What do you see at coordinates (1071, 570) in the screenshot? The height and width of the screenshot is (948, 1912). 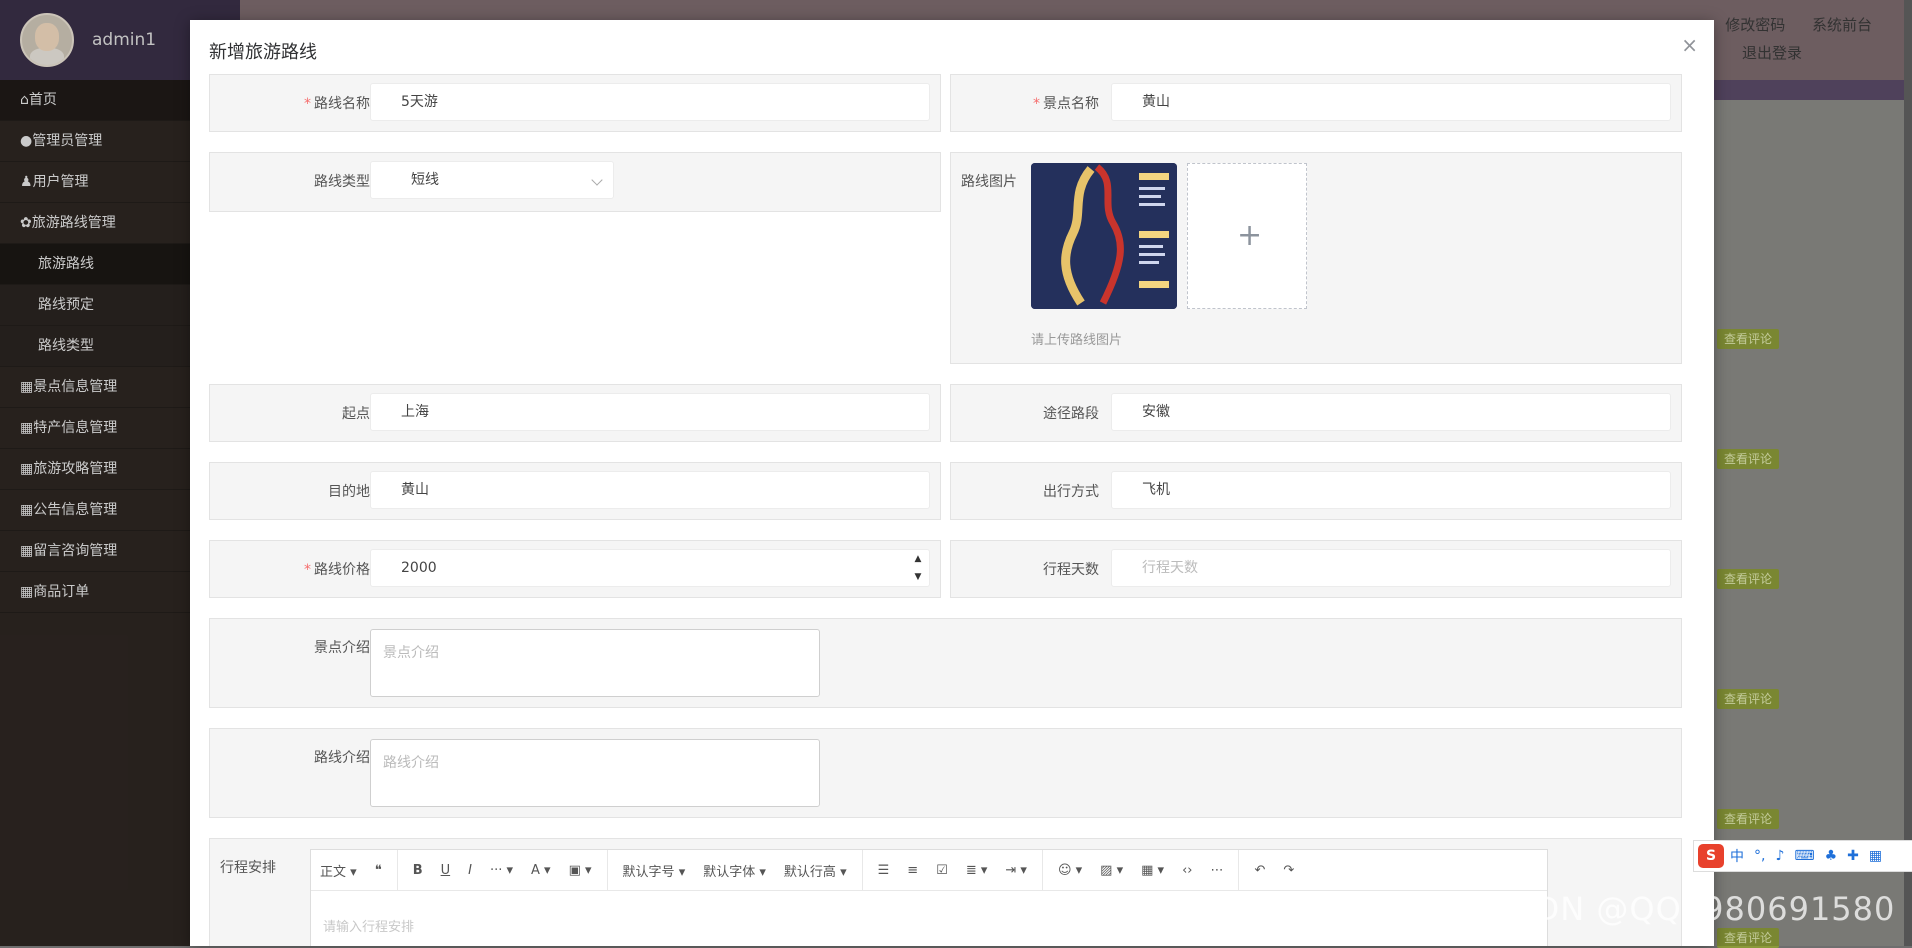 I see `days-label: 行程天数` at bounding box center [1071, 570].